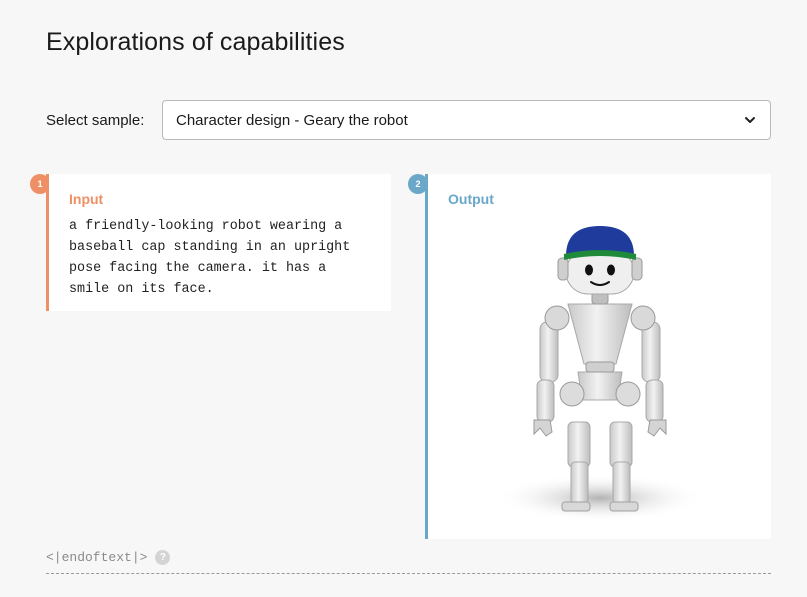 Image resolution: width=807 pixels, height=597 pixels. What do you see at coordinates (195, 42) in the screenshot?
I see `page-title: Explorations of capabilities` at bounding box center [195, 42].